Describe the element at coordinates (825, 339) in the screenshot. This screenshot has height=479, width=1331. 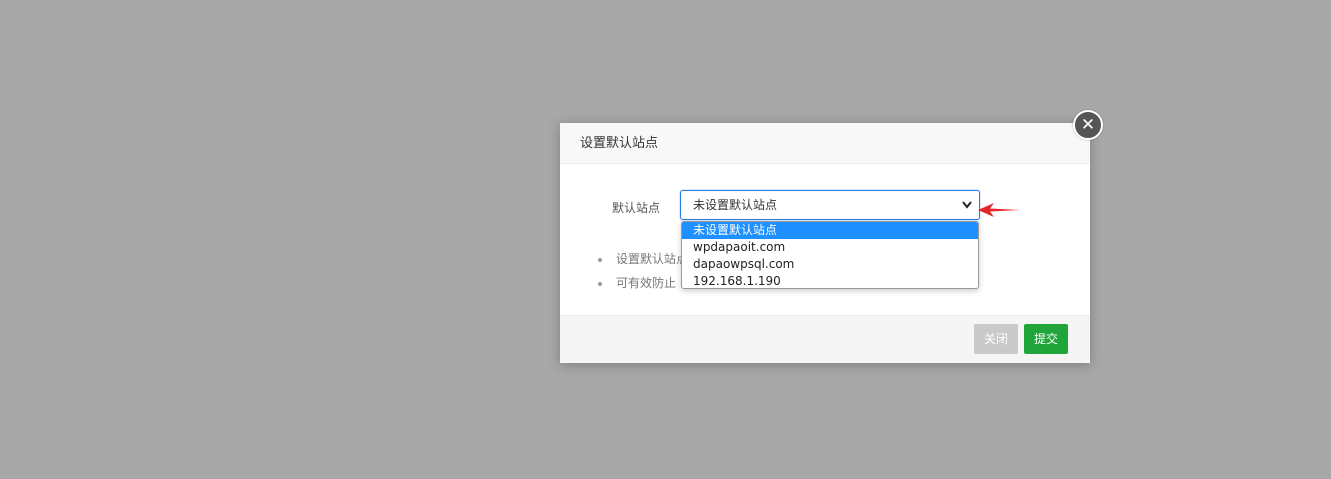
I see `dialog-footer: 关闭 提交` at that location.